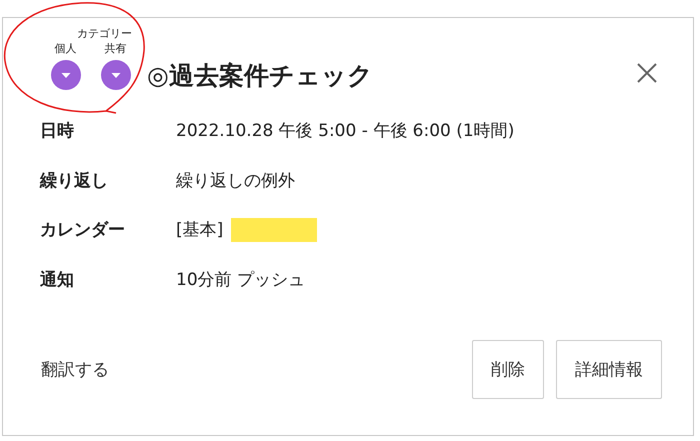  What do you see at coordinates (241, 279) in the screenshot?
I see `detail-value: 10分前 プッシュ` at bounding box center [241, 279].